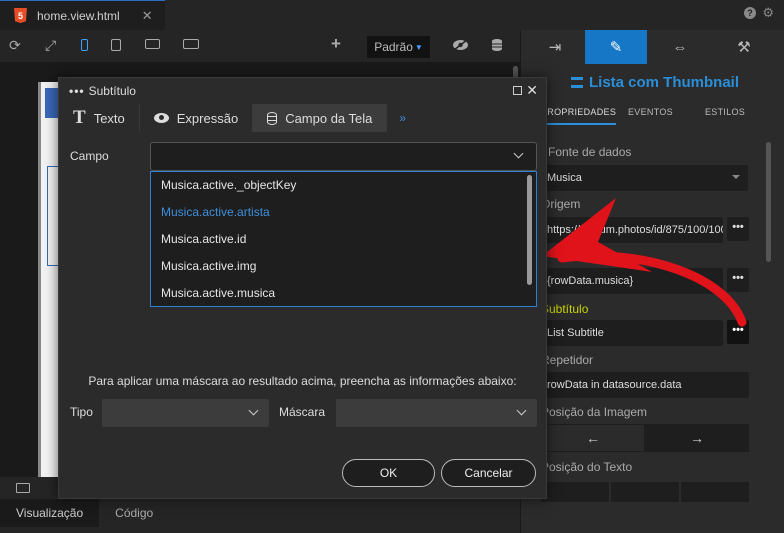  Describe the element at coordinates (396, 118) in the screenshot. I see `more-tabs-icon: »` at that location.